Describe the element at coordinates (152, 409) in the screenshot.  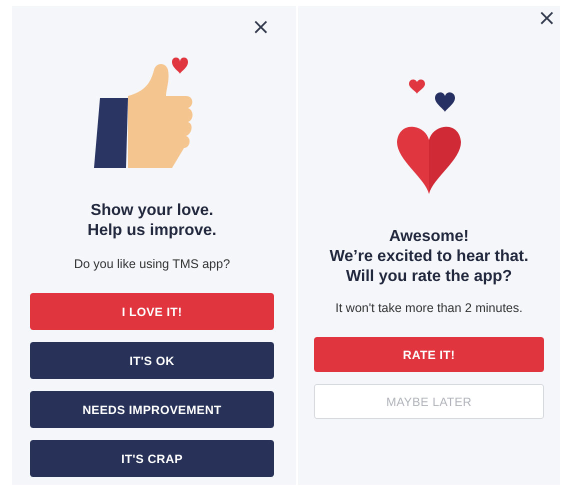
I see `option-button: NEEDS IMPROVEMENT` at that location.